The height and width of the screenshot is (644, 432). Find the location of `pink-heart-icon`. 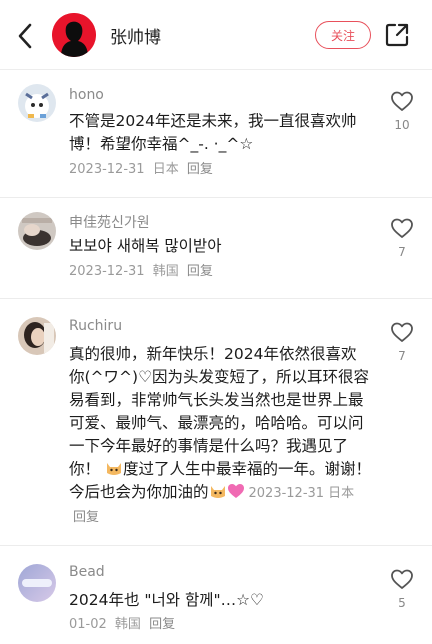

pink-heart-icon is located at coordinates (235, 491).